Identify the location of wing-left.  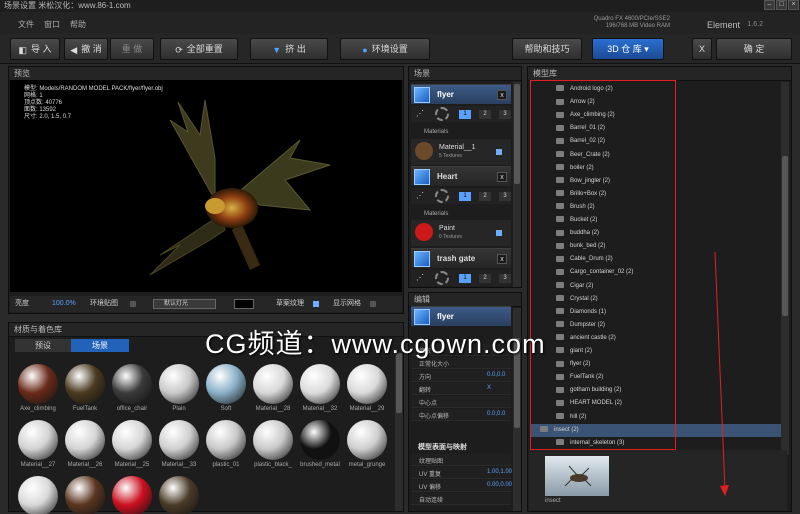
(192, 150).